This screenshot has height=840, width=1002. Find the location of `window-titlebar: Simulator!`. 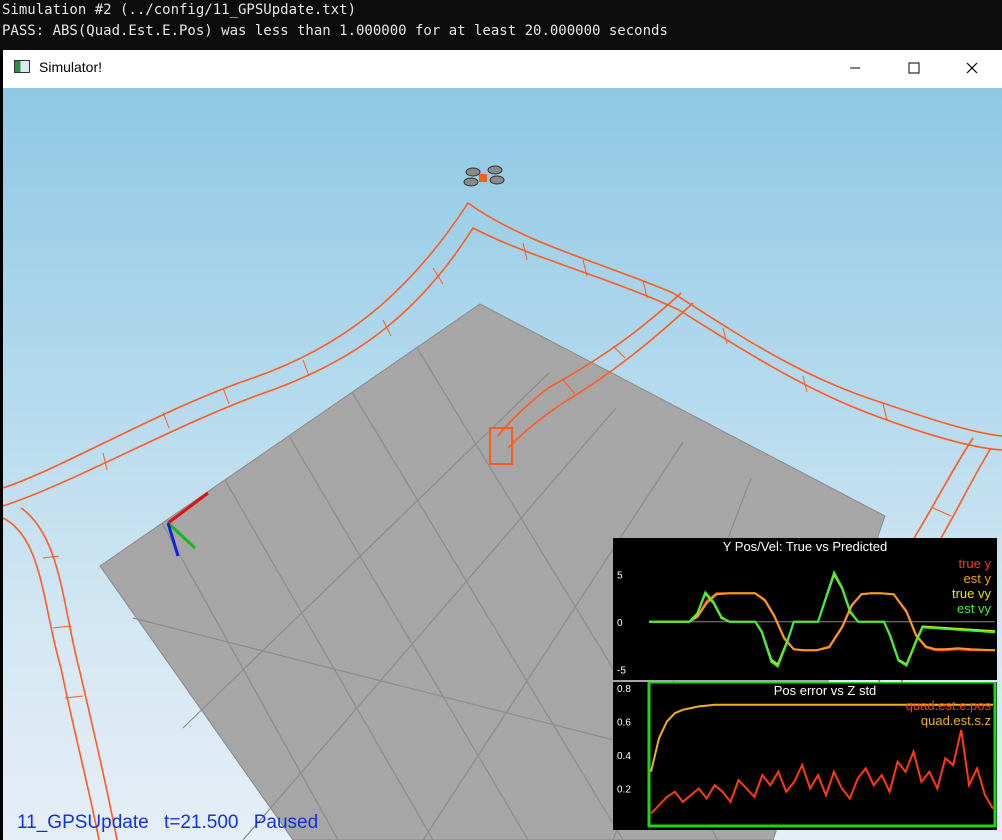

window-titlebar: Simulator! is located at coordinates (502, 69).